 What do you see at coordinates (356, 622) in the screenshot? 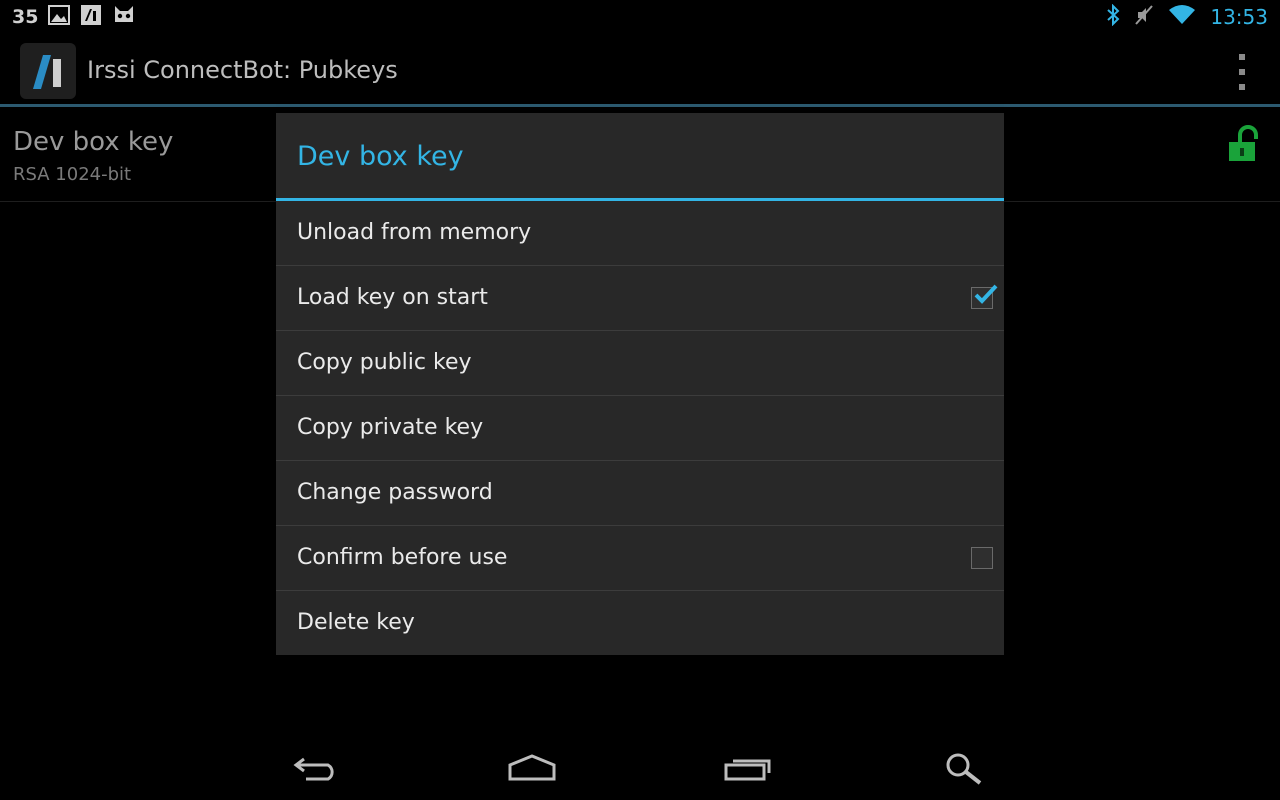
I see `menu-item-label: Delete key` at bounding box center [356, 622].